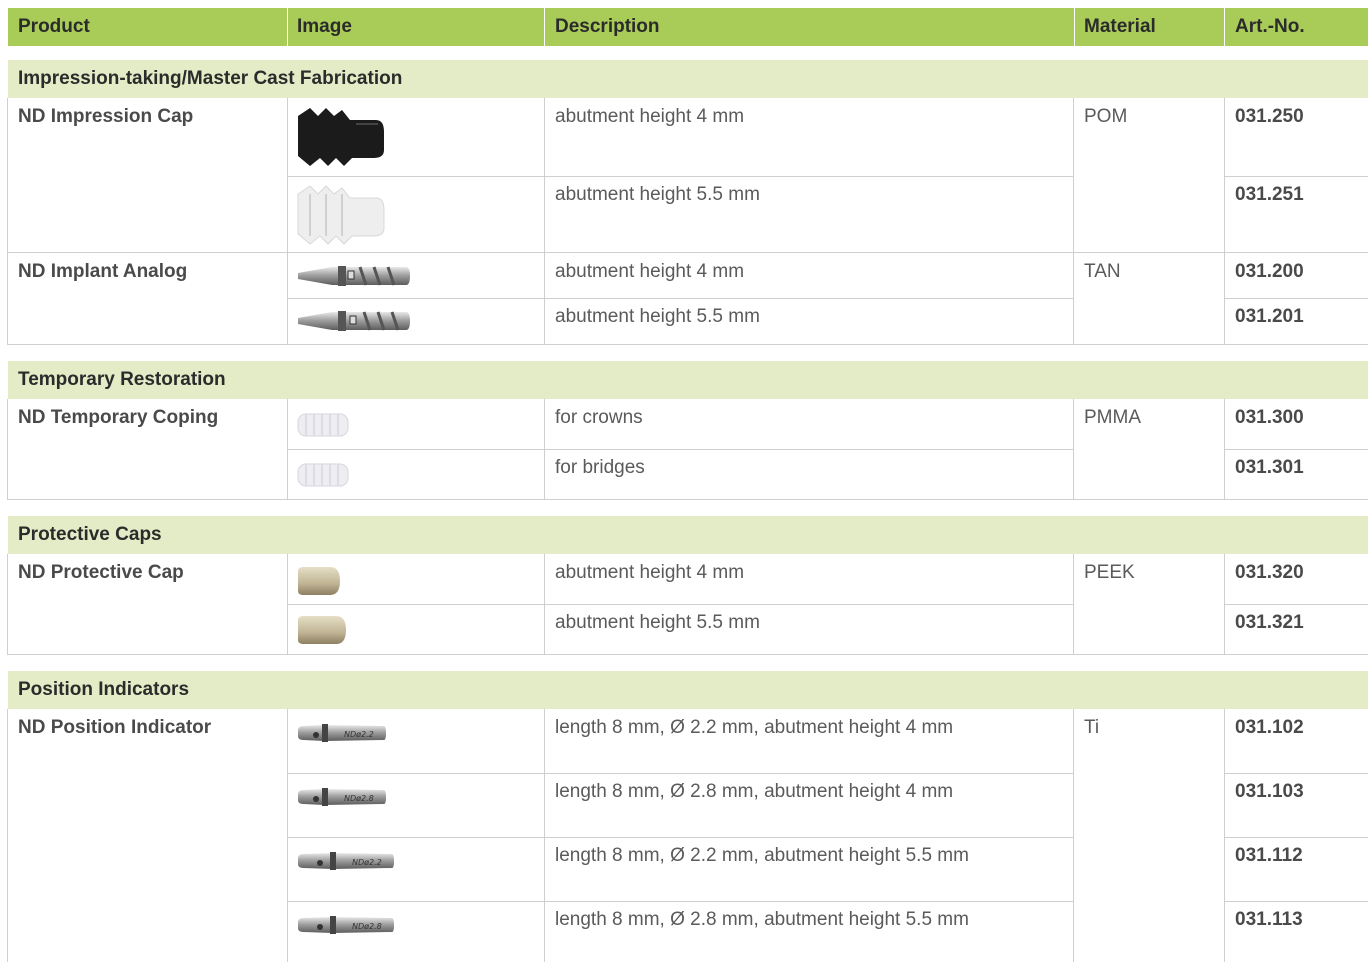 Image resolution: width=1368 pixels, height=962 pixels. What do you see at coordinates (1270, 26) in the screenshot?
I see `header-artno: Art.-No.` at bounding box center [1270, 26].